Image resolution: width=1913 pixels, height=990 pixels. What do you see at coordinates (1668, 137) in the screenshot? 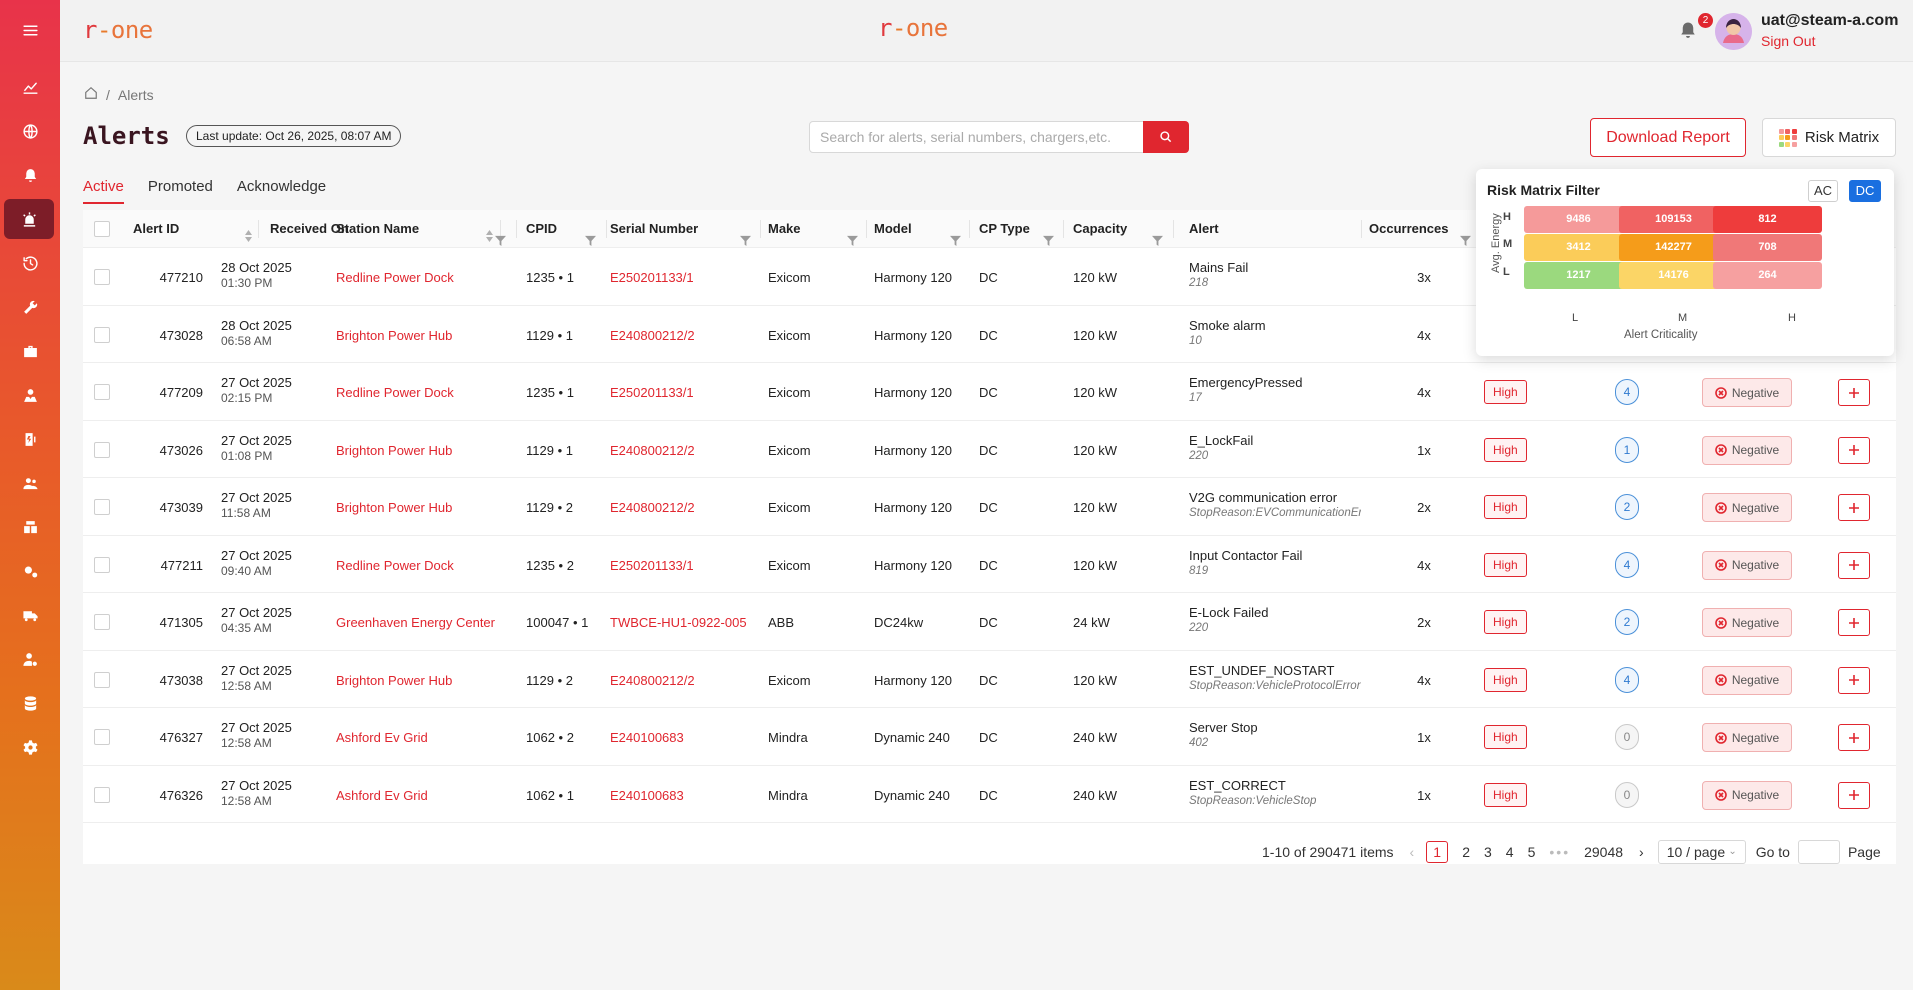
I see `download-report-button: Download Report` at bounding box center [1668, 137].